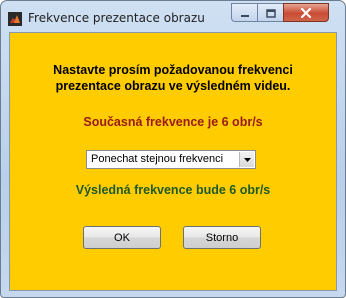  Describe the element at coordinates (173, 122) in the screenshot. I see `current-rate-label: Současná frekvence je 6 obr/s` at that location.